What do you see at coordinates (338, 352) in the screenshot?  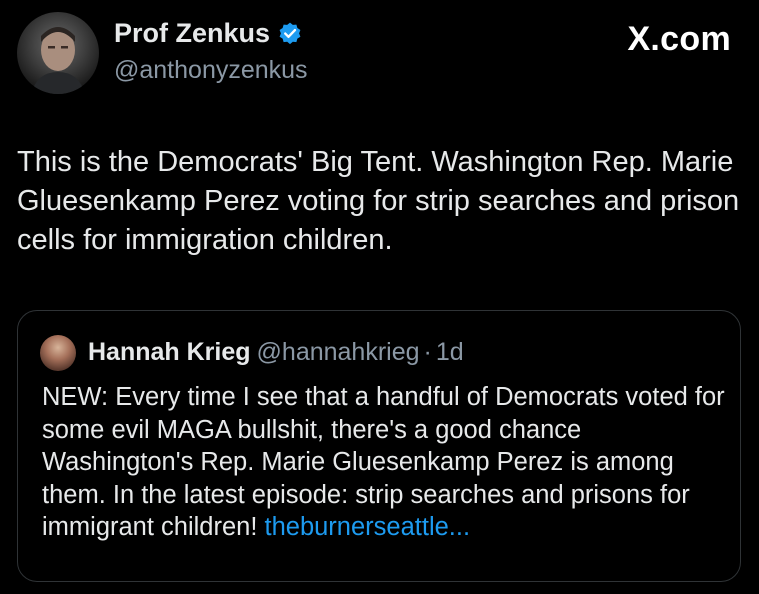 I see `quoted-author-handle: @hannahkrieg` at bounding box center [338, 352].